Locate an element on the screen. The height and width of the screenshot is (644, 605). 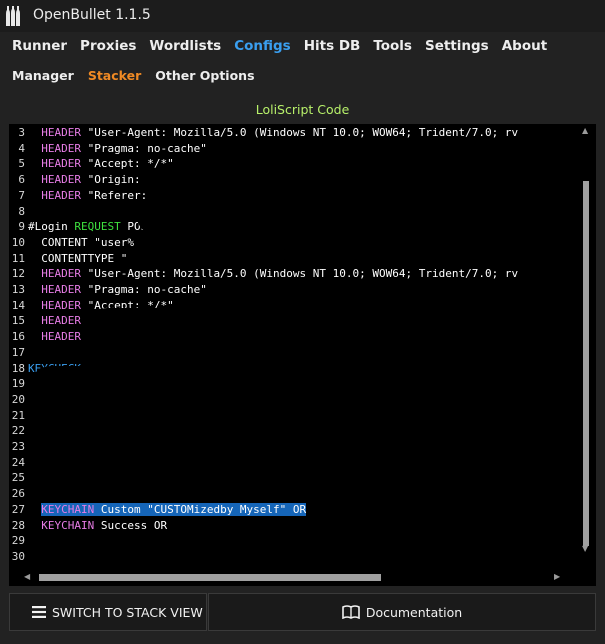
code-token: "Pragma: no-cache" is located at coordinates (147, 148).